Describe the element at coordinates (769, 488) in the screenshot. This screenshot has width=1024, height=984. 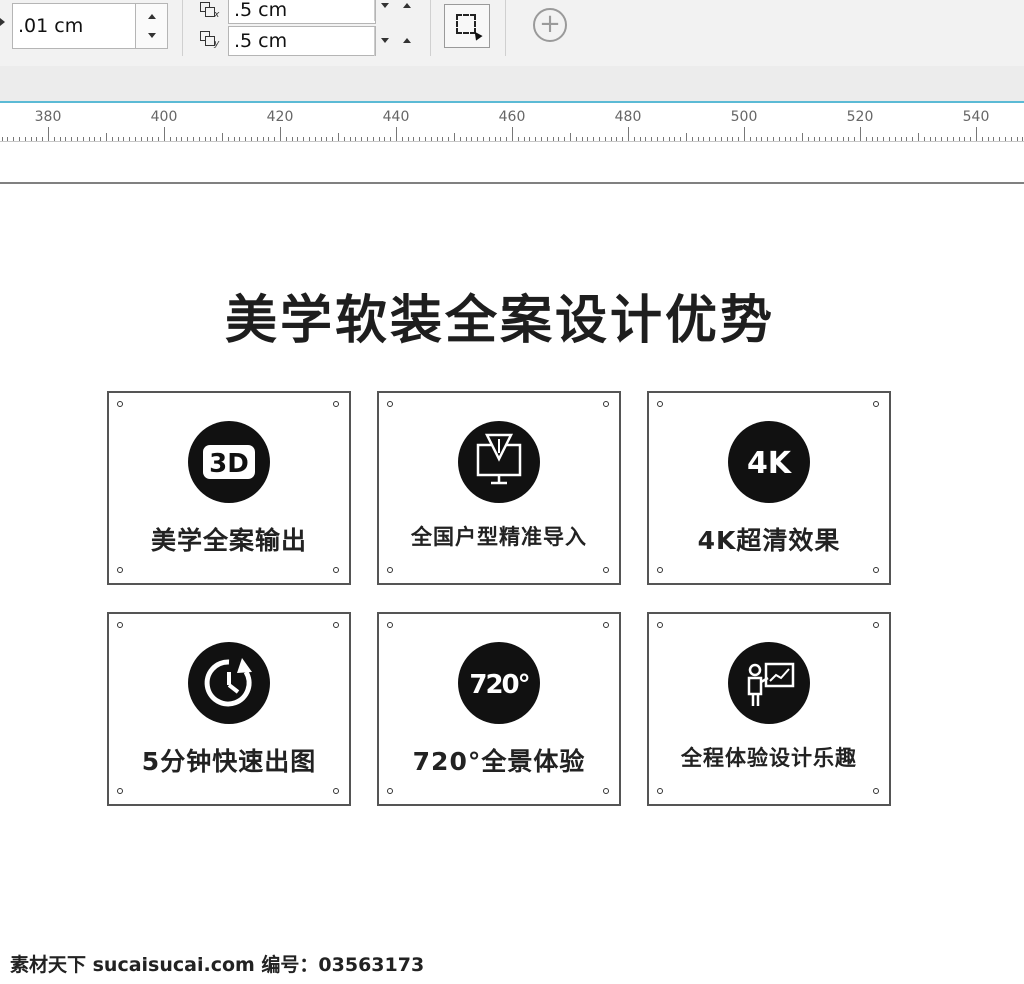
I see `feature-card: 4K 4K超清效果` at that location.